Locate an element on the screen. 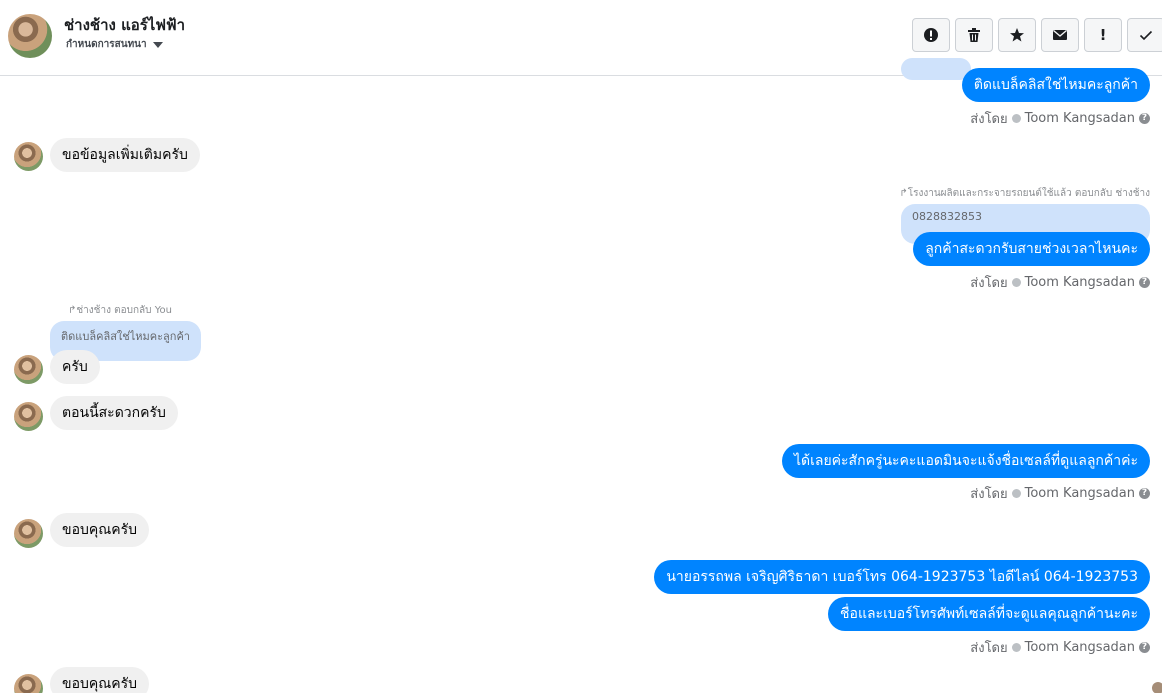 This screenshot has width=1162, height=693. conversation-schedule-label: กำหนดการสนทนา is located at coordinates (106, 44).